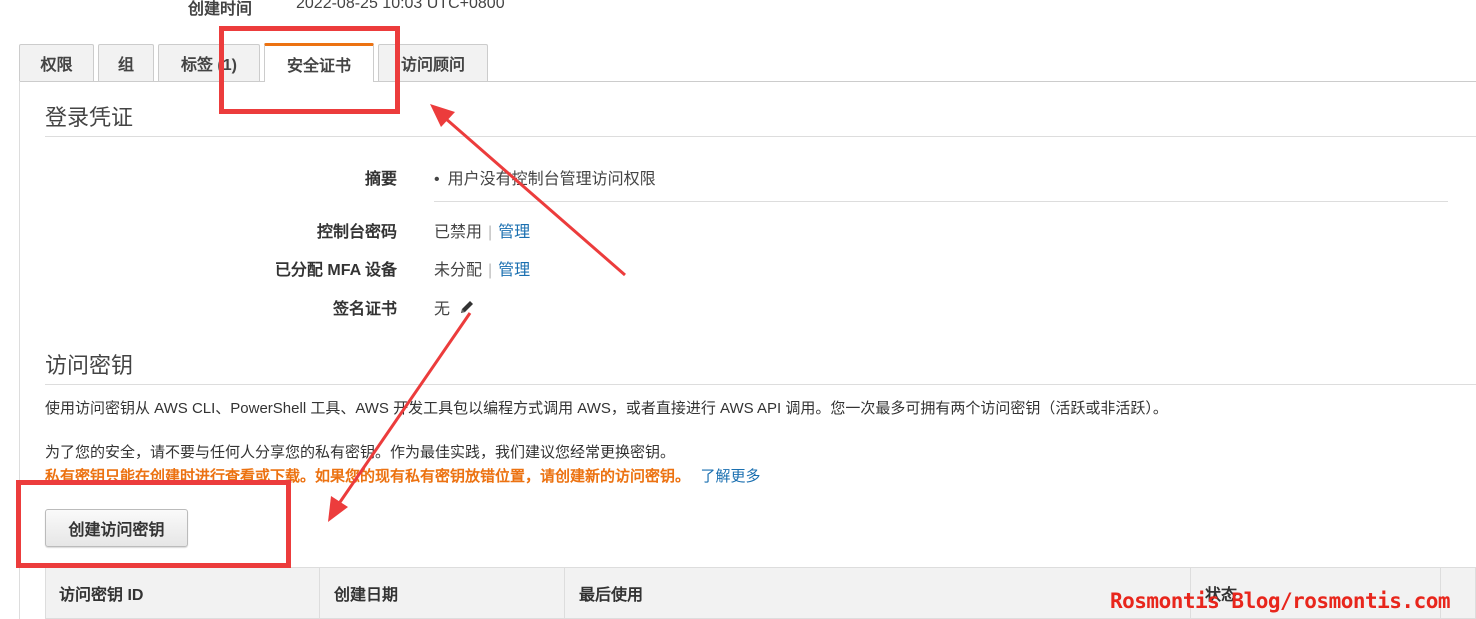 This screenshot has width=1476, height=619. Describe the element at coordinates (89, 365) in the screenshot. I see `access-keys-title: 访问密钥` at that location.